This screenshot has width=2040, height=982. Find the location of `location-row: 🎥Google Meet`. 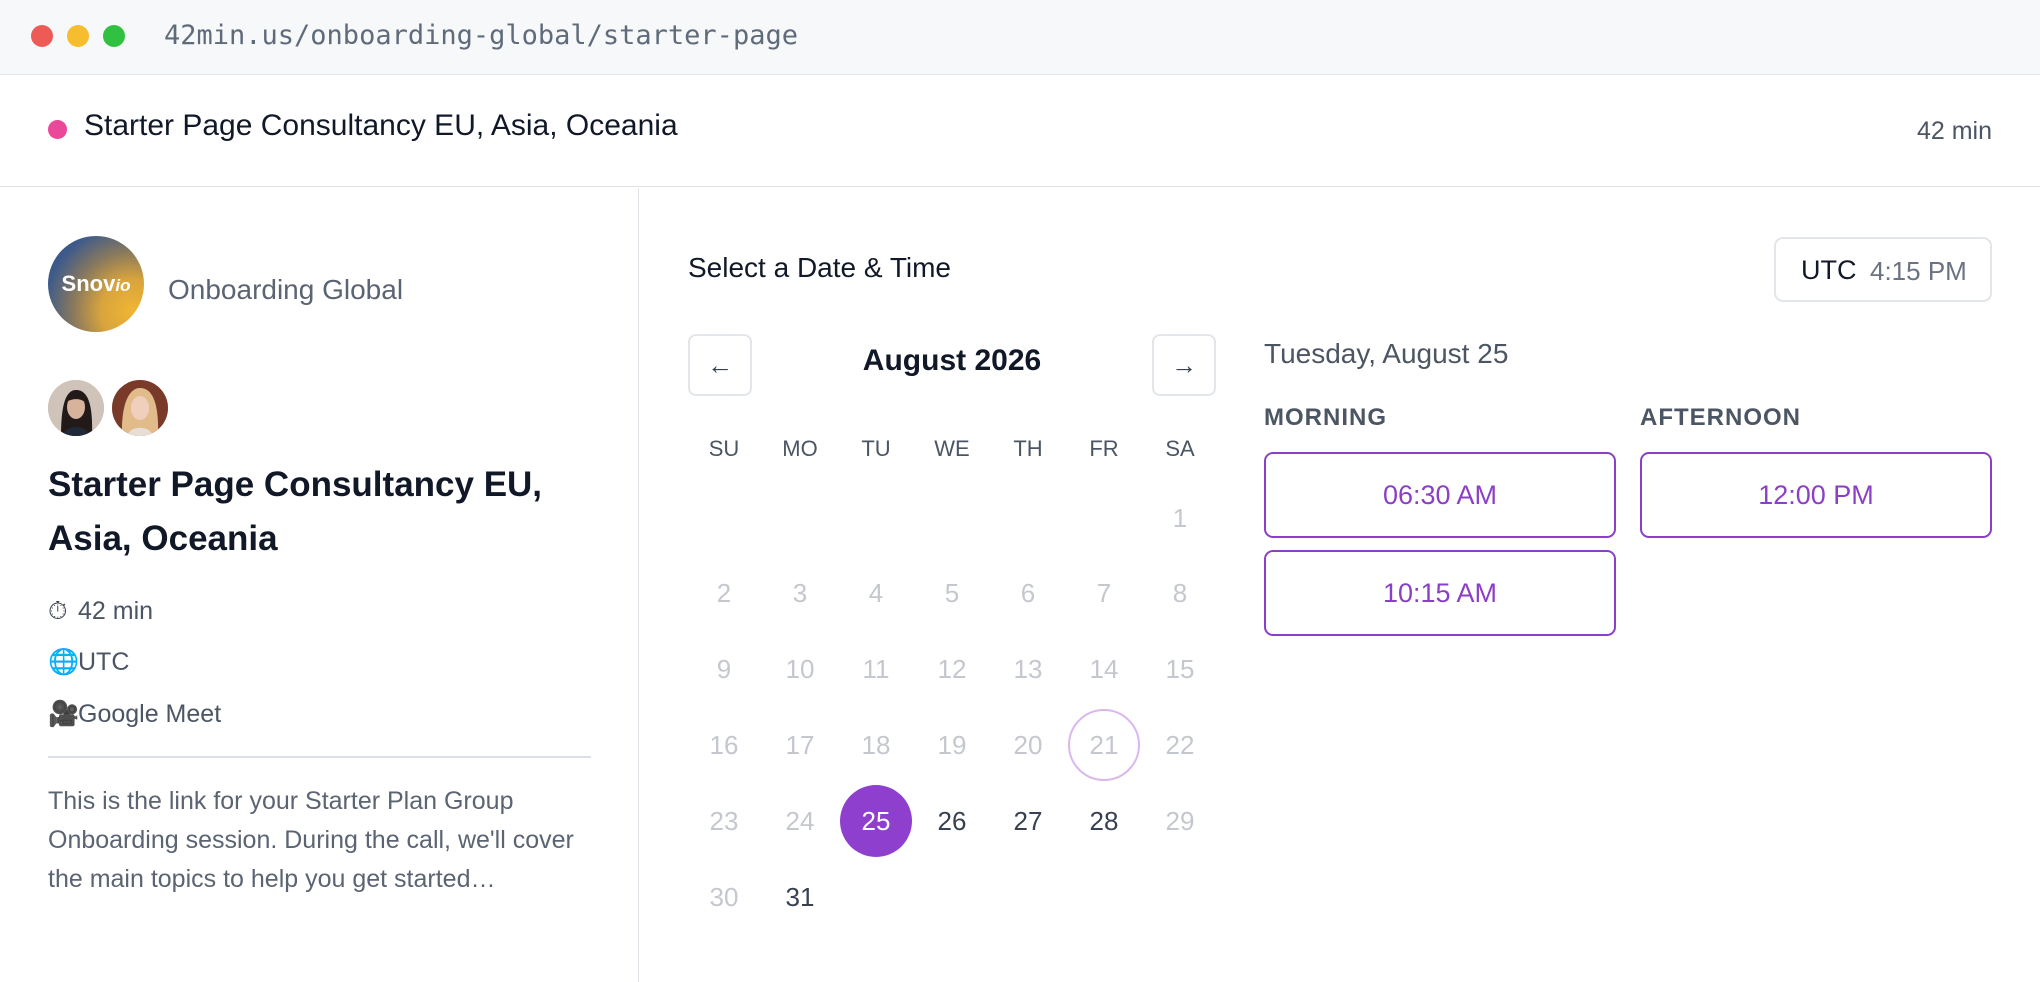

location-row: 🎥Google Meet is located at coordinates (134, 714).